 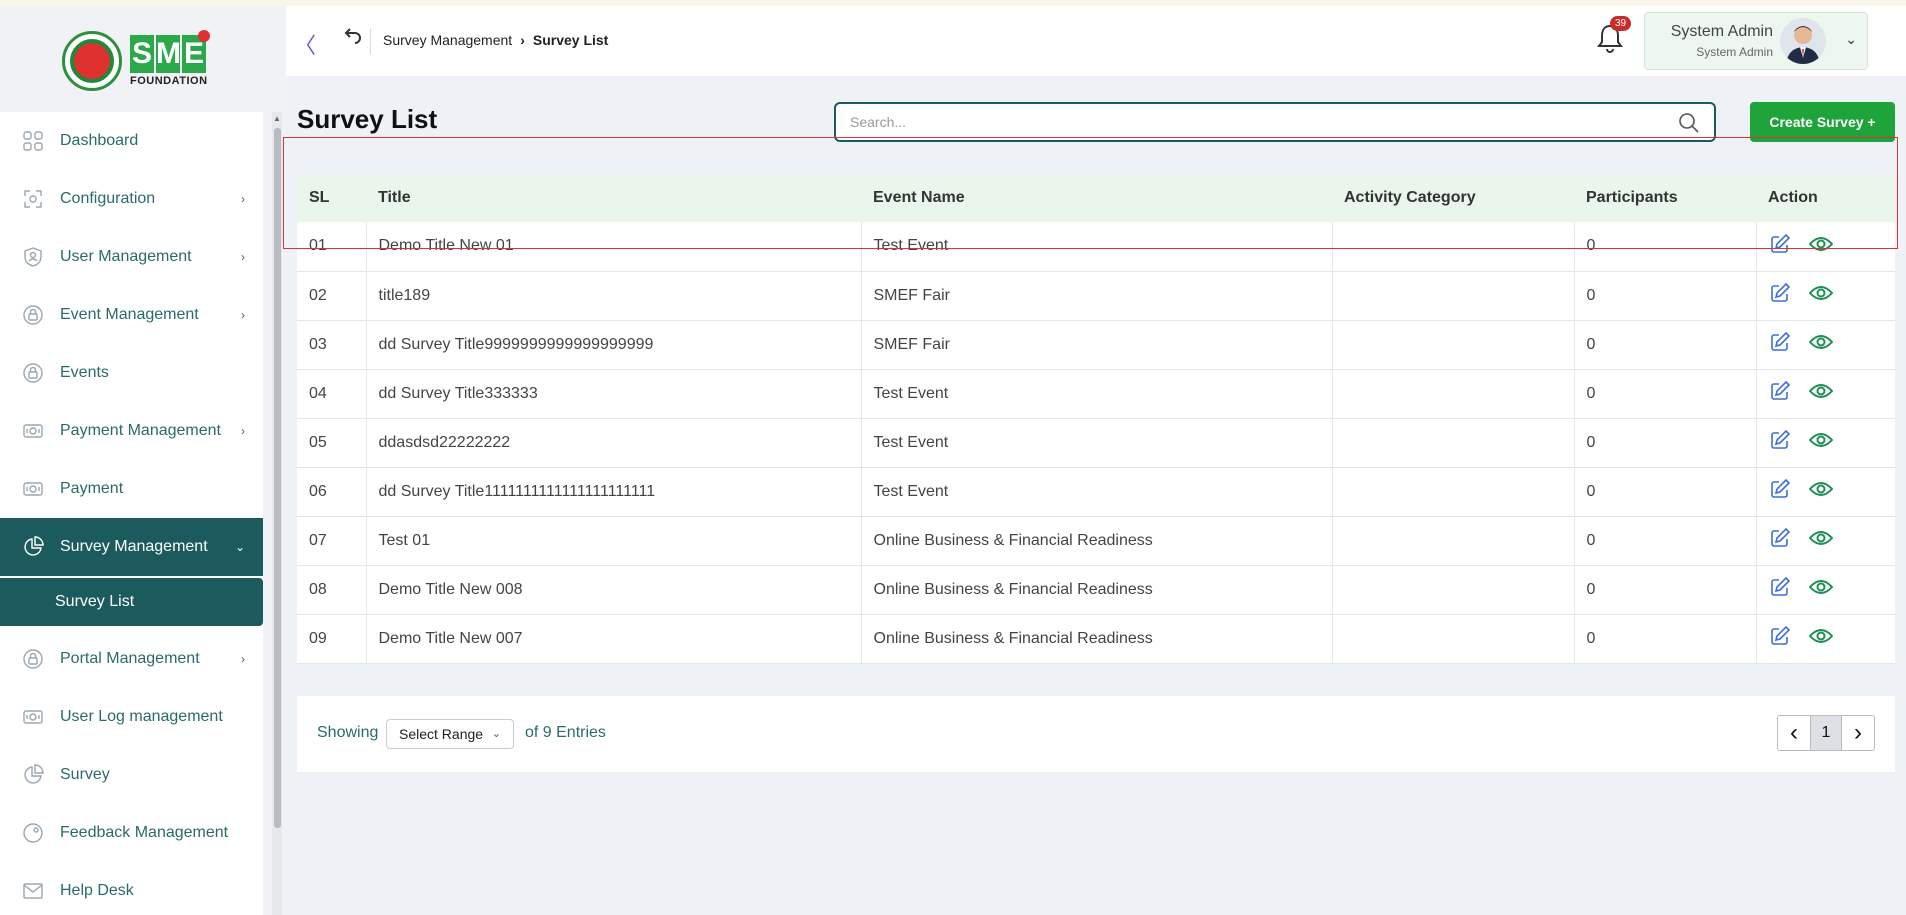 I want to click on cell-sl: 04, so click(x=332, y=393).